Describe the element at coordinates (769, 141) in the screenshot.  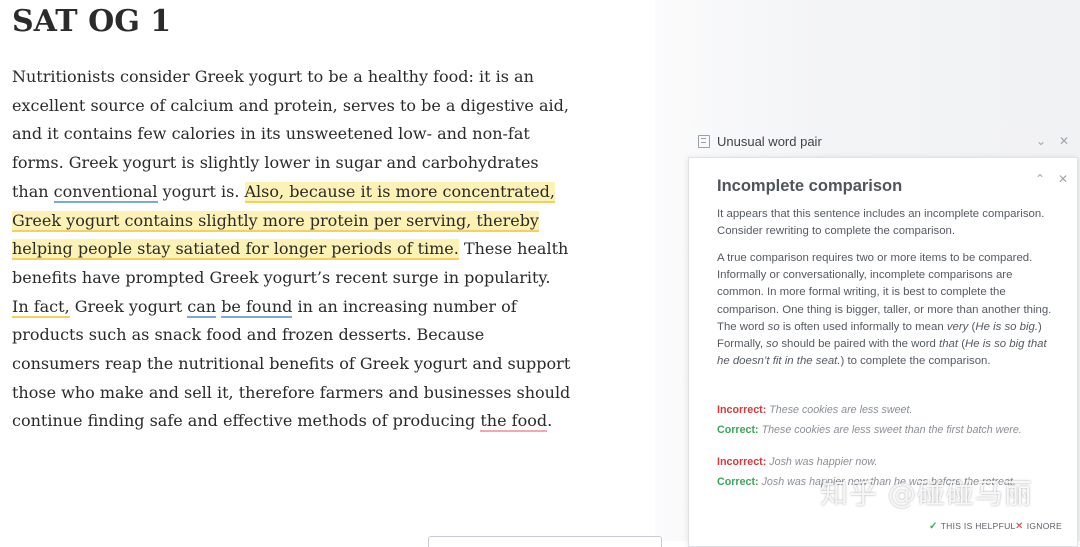
I see `suggestion-label: Unusual word pair` at that location.